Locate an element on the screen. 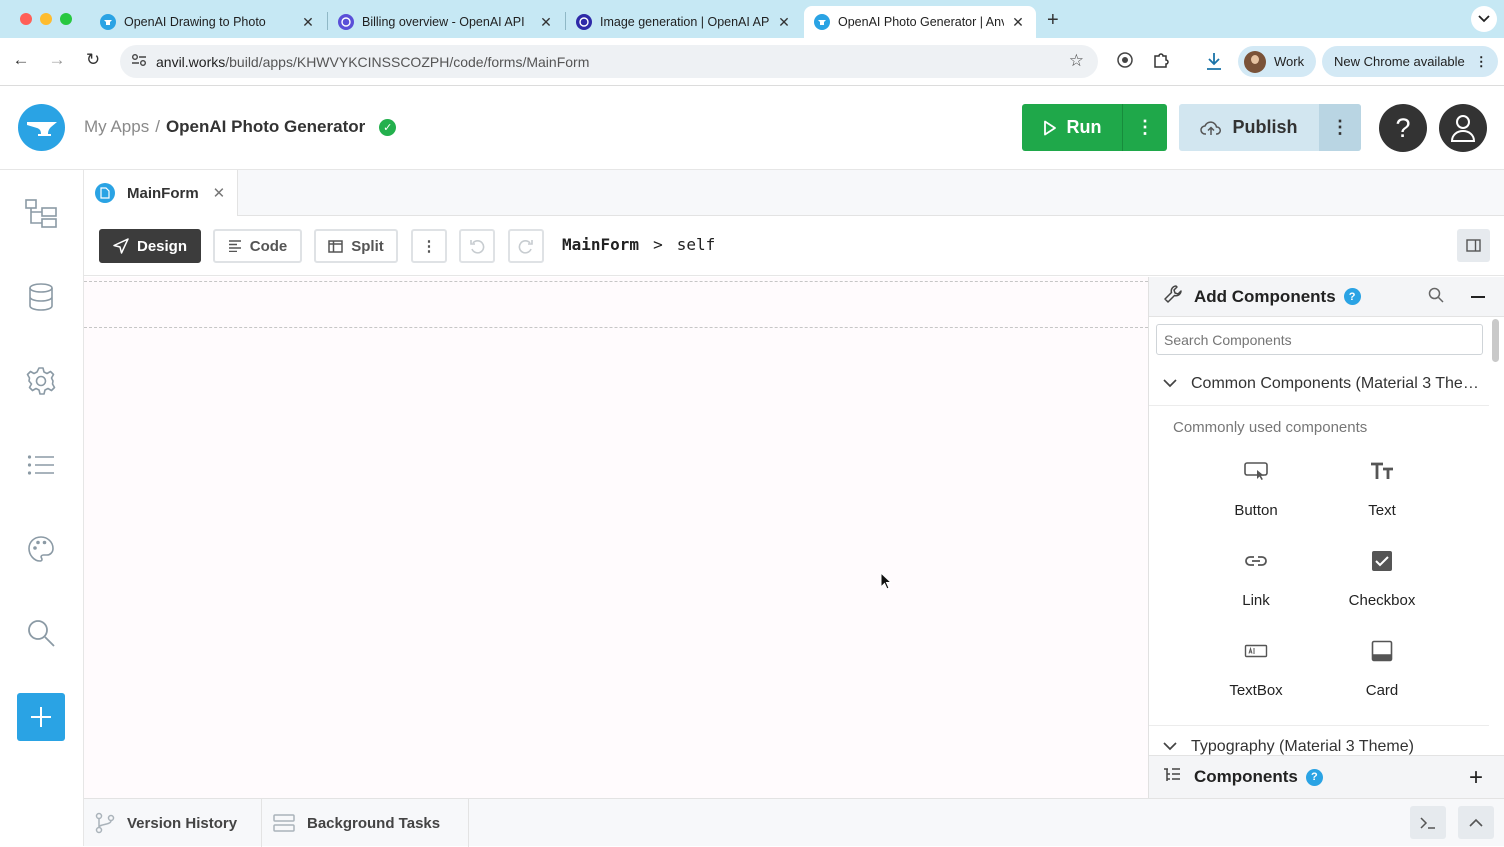 The width and height of the screenshot is (1504, 847). browser-tab-billing: Billing overview - OpenAI API ✕ is located at coordinates (446, 22).